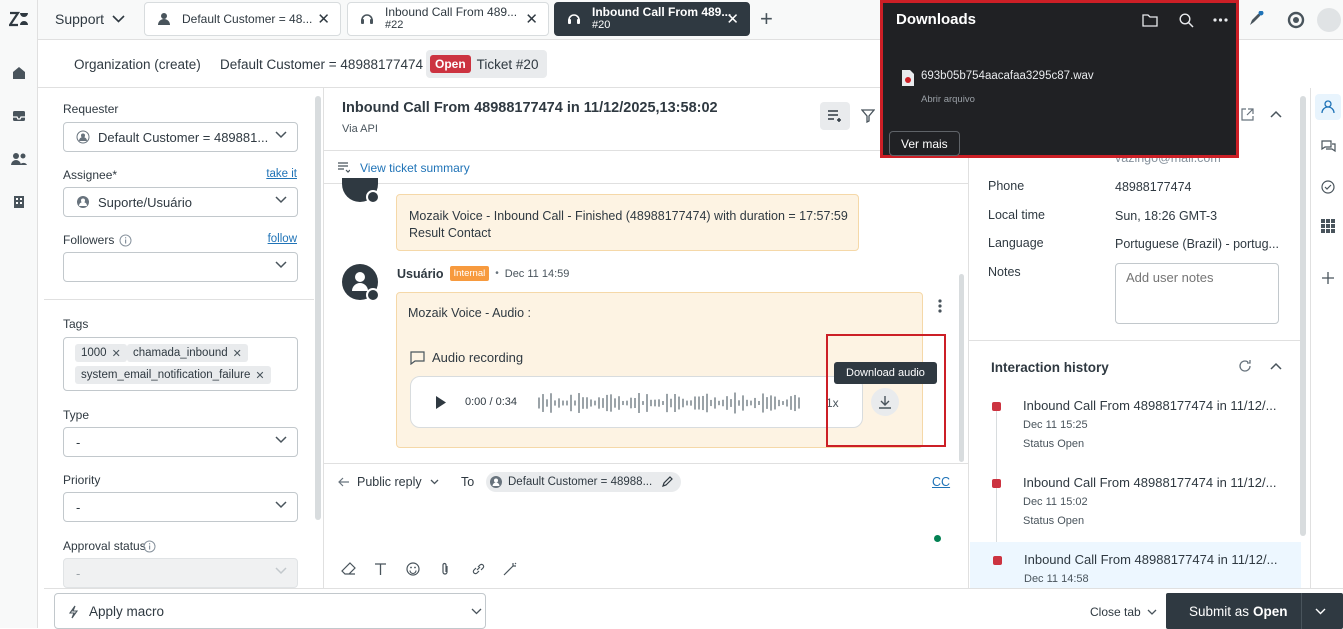 This screenshot has width=1343, height=629. I want to click on follow-link: follow, so click(282, 239).